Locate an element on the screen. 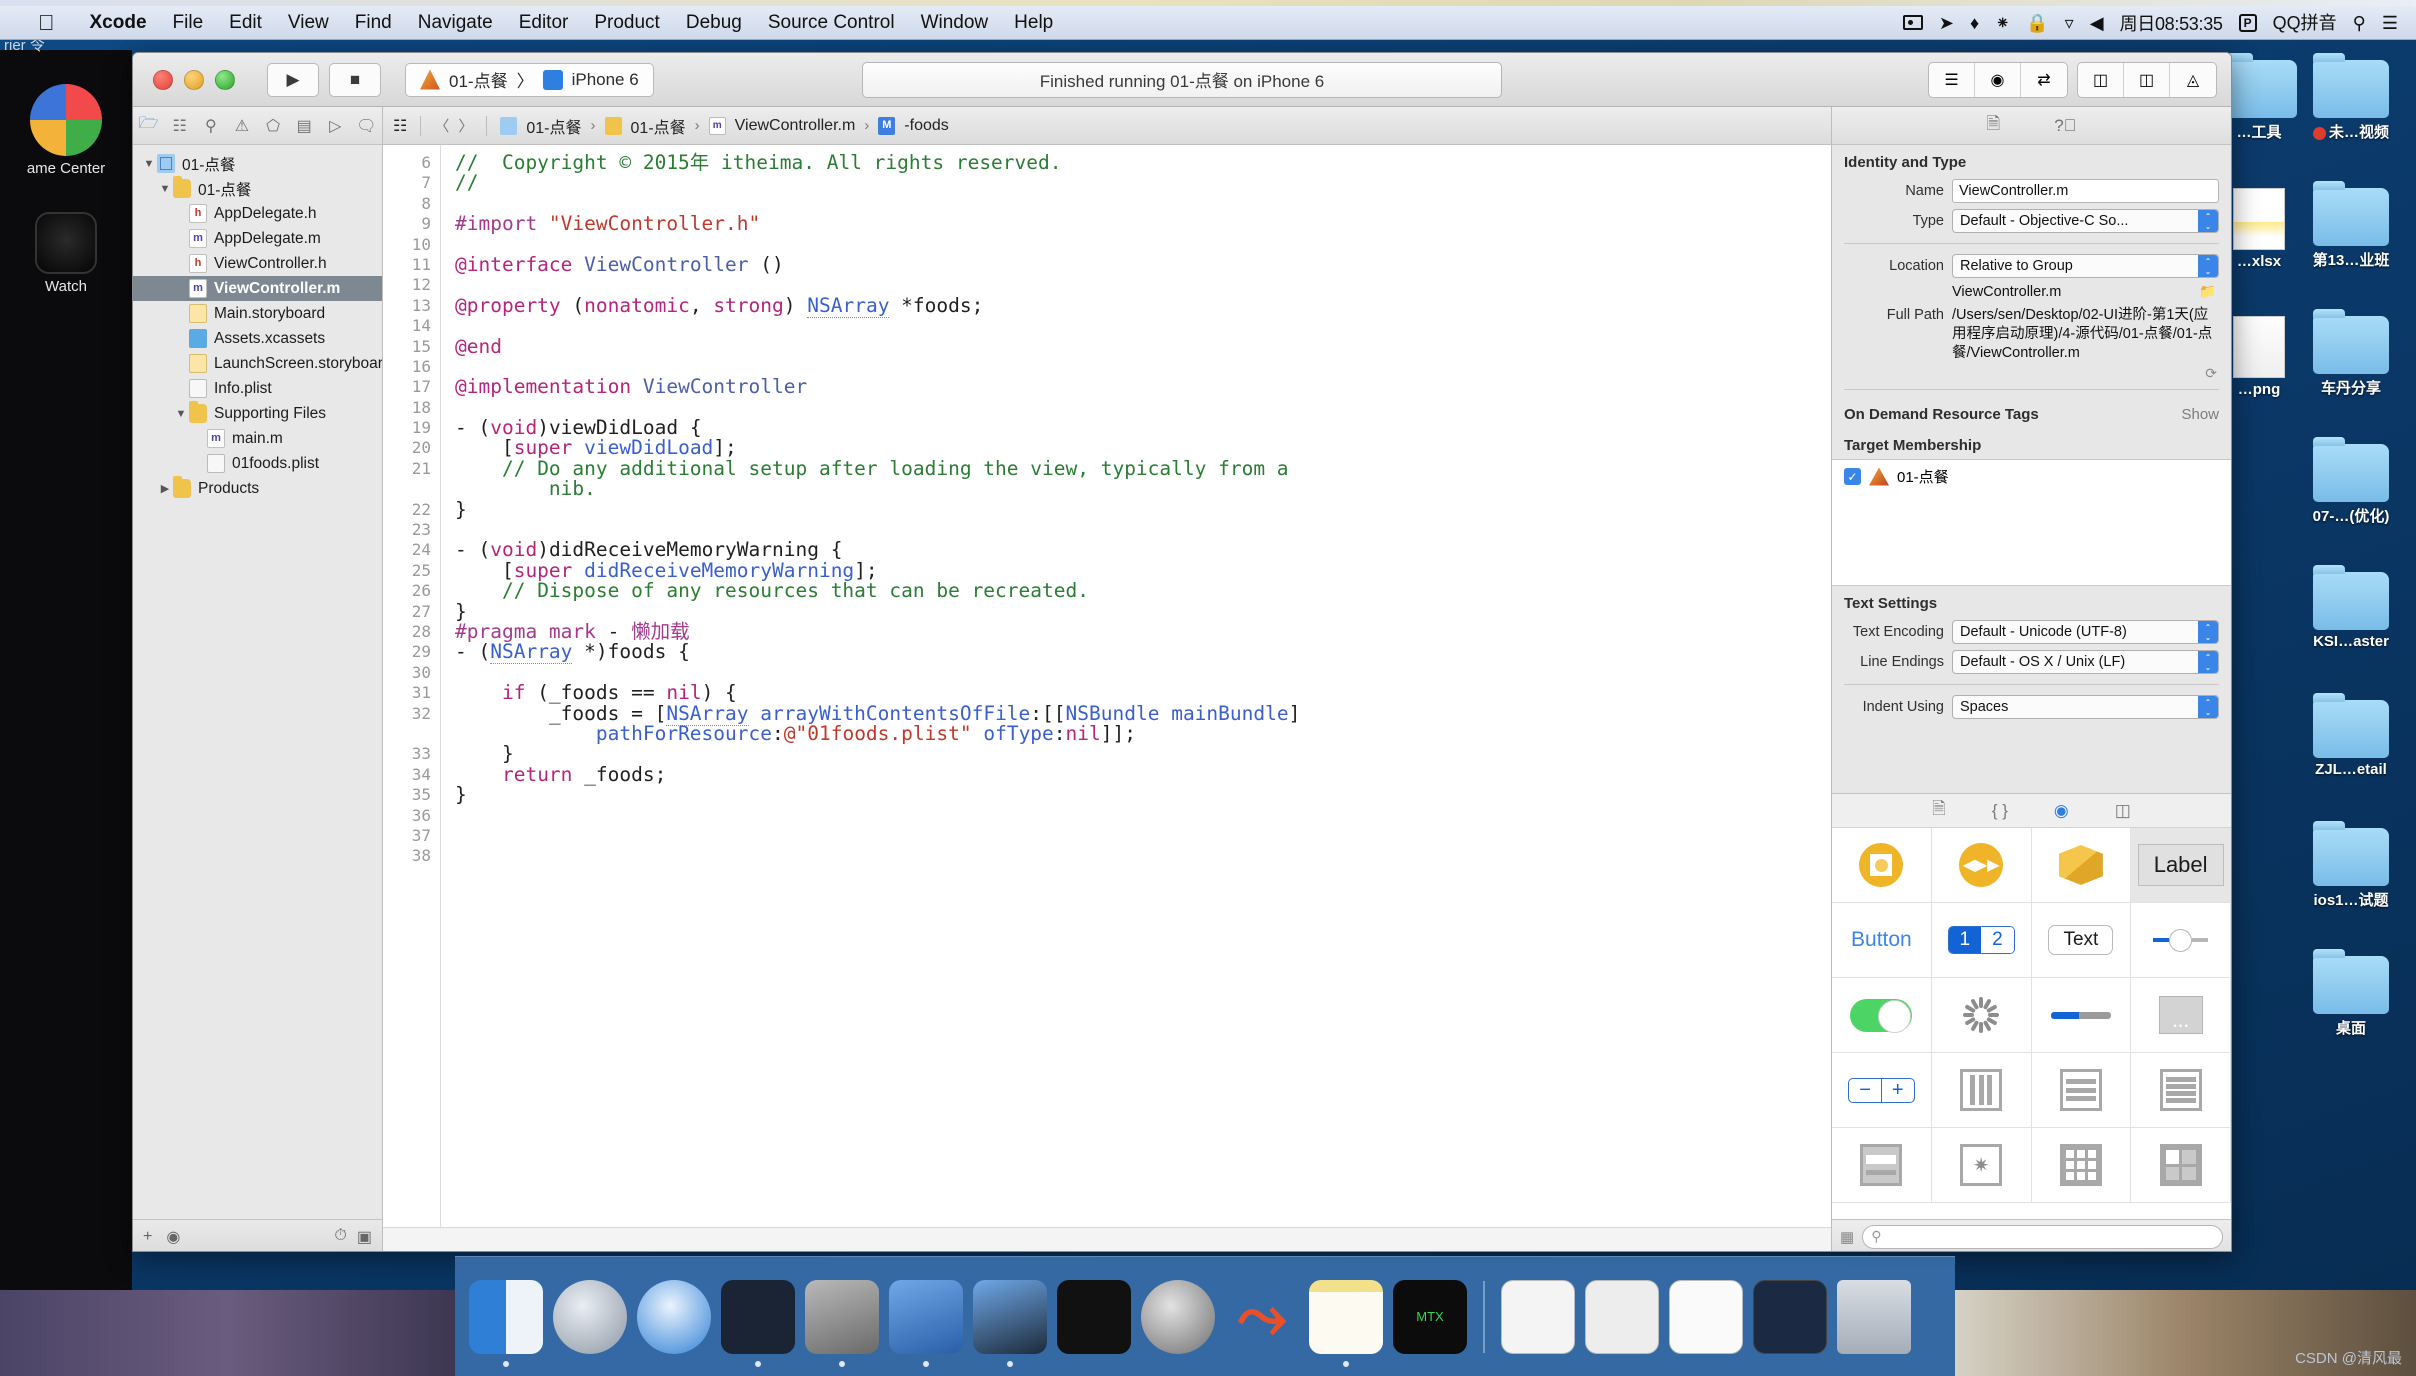 The width and height of the screenshot is (2416, 1376). desktop-icon-07-opt: 07-…(优化) is located at coordinates (2351, 481).